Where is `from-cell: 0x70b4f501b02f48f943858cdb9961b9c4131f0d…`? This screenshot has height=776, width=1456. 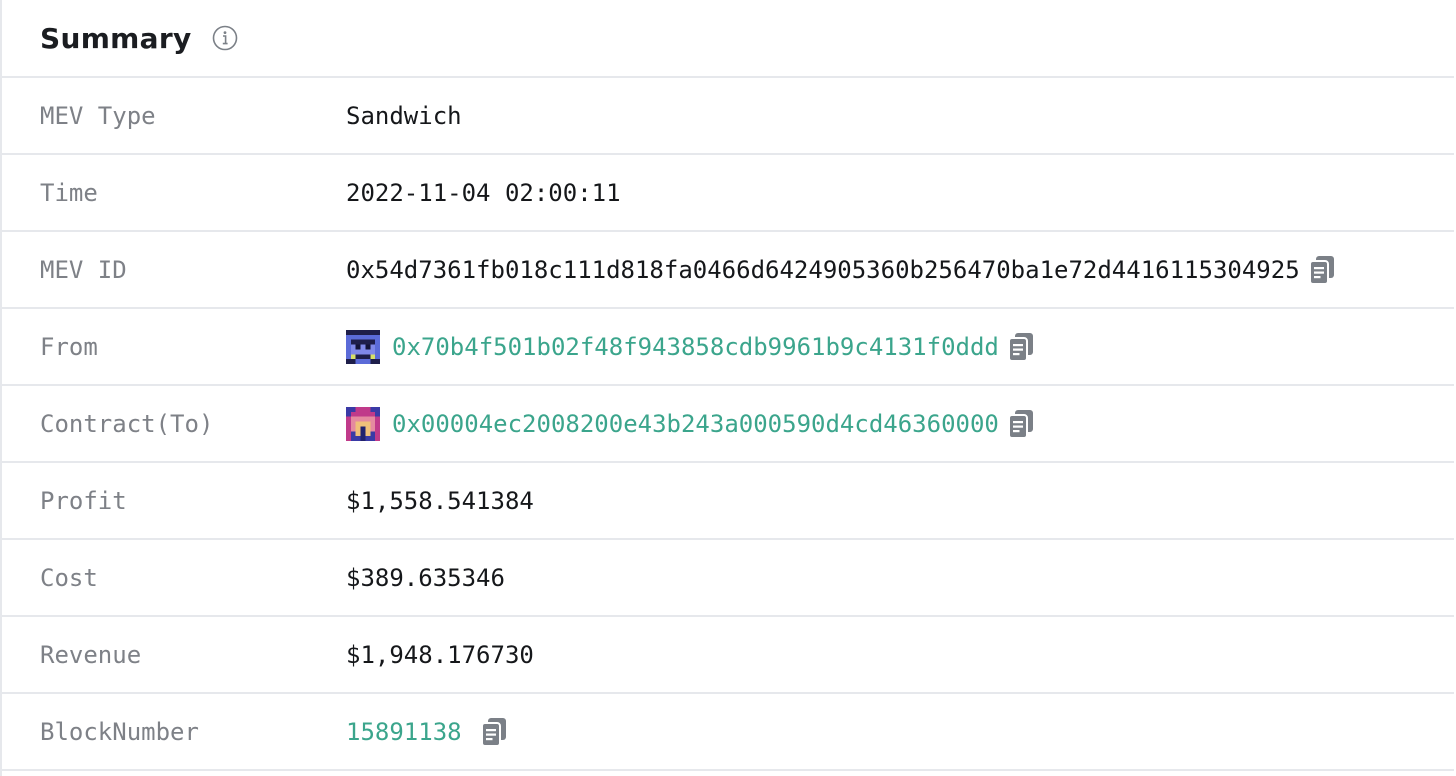
from-cell: 0x70b4f501b02f48f943858cdb9961b9c4131f0d… is located at coordinates (900, 346).